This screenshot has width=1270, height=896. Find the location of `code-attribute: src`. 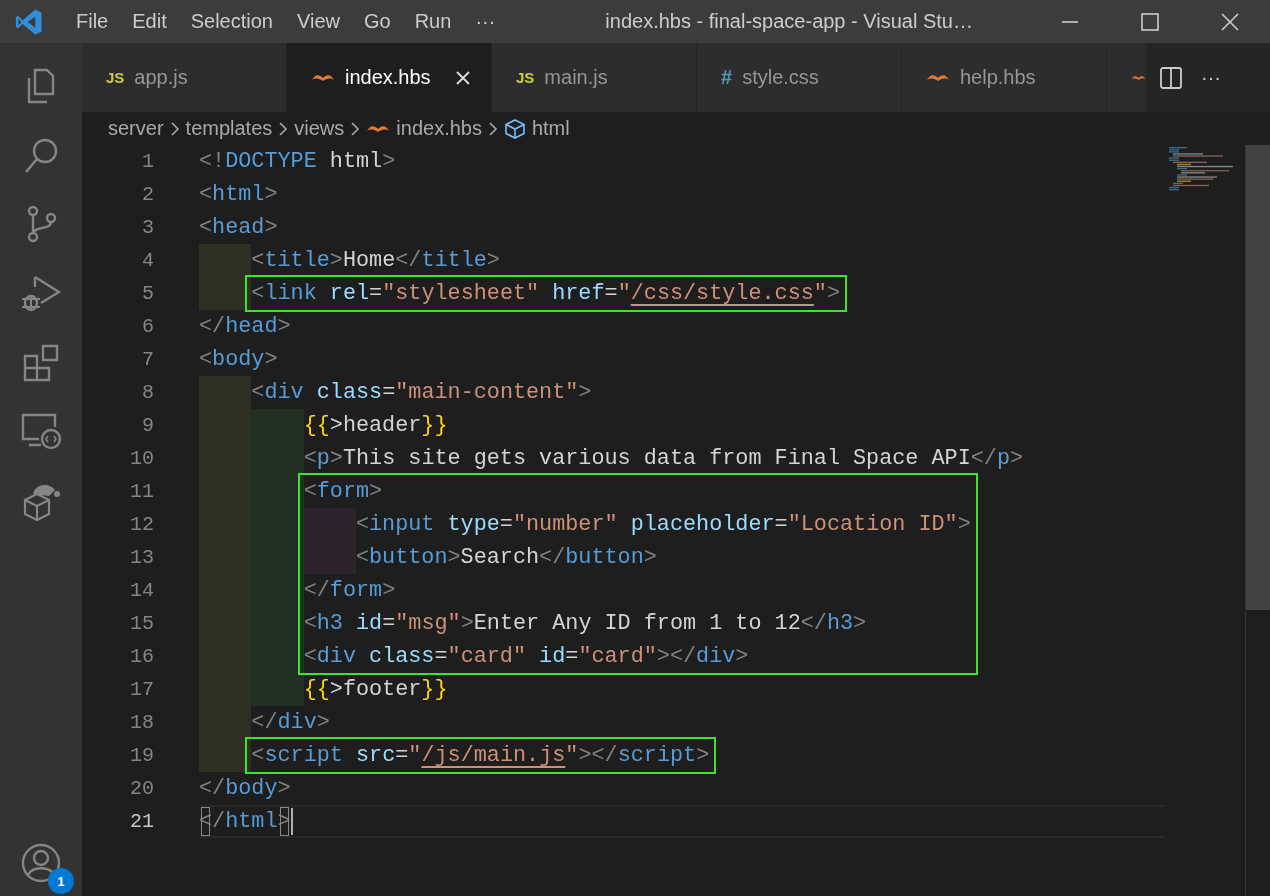

code-attribute: src is located at coordinates (375, 756).